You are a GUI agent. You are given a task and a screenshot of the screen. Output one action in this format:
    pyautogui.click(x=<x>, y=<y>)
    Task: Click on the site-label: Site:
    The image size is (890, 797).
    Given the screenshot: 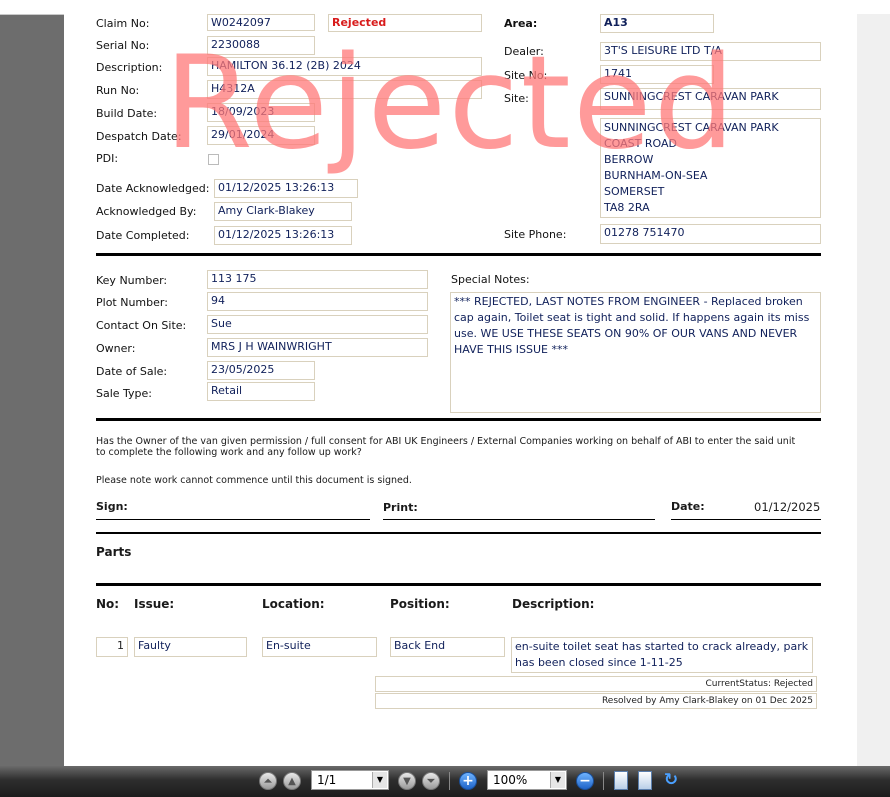 What is the action you would take?
    pyautogui.click(x=516, y=98)
    